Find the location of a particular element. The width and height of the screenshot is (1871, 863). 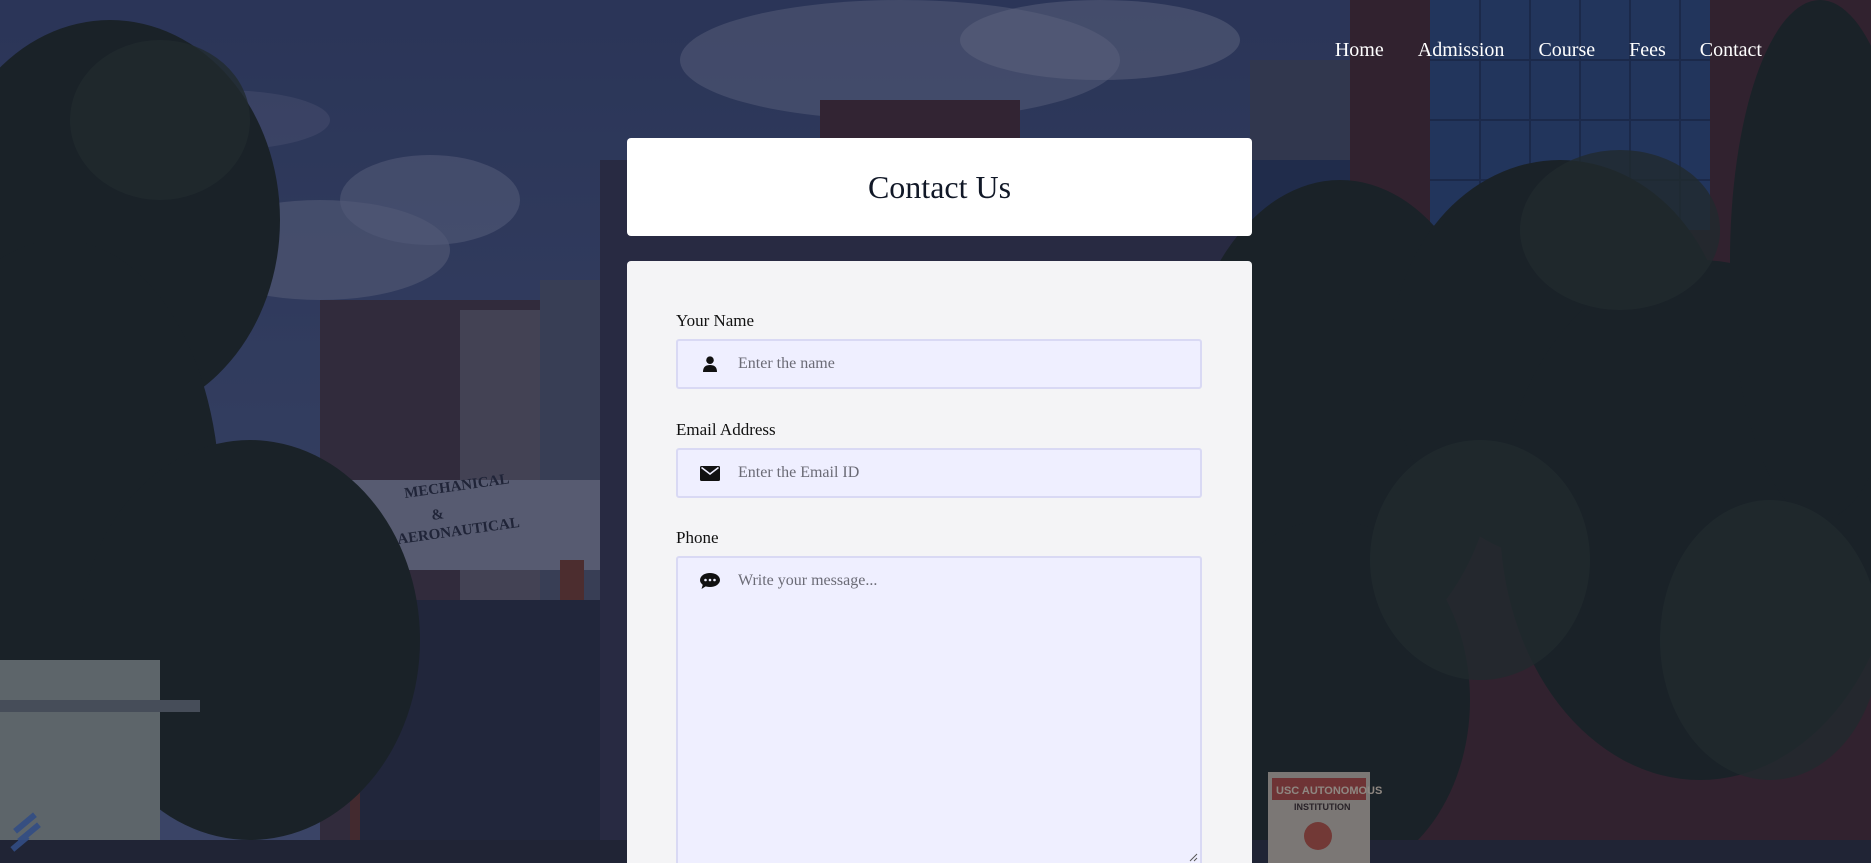

nav-contact-link: Contact is located at coordinates (1722, 50).